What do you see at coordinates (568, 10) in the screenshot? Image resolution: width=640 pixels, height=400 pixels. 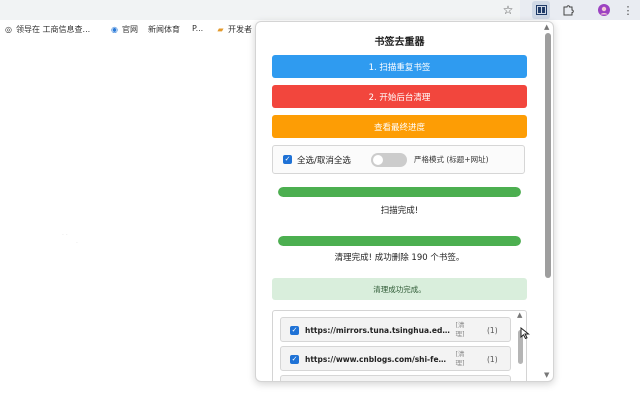 I see `extensions-puzzle-icon` at bounding box center [568, 10].